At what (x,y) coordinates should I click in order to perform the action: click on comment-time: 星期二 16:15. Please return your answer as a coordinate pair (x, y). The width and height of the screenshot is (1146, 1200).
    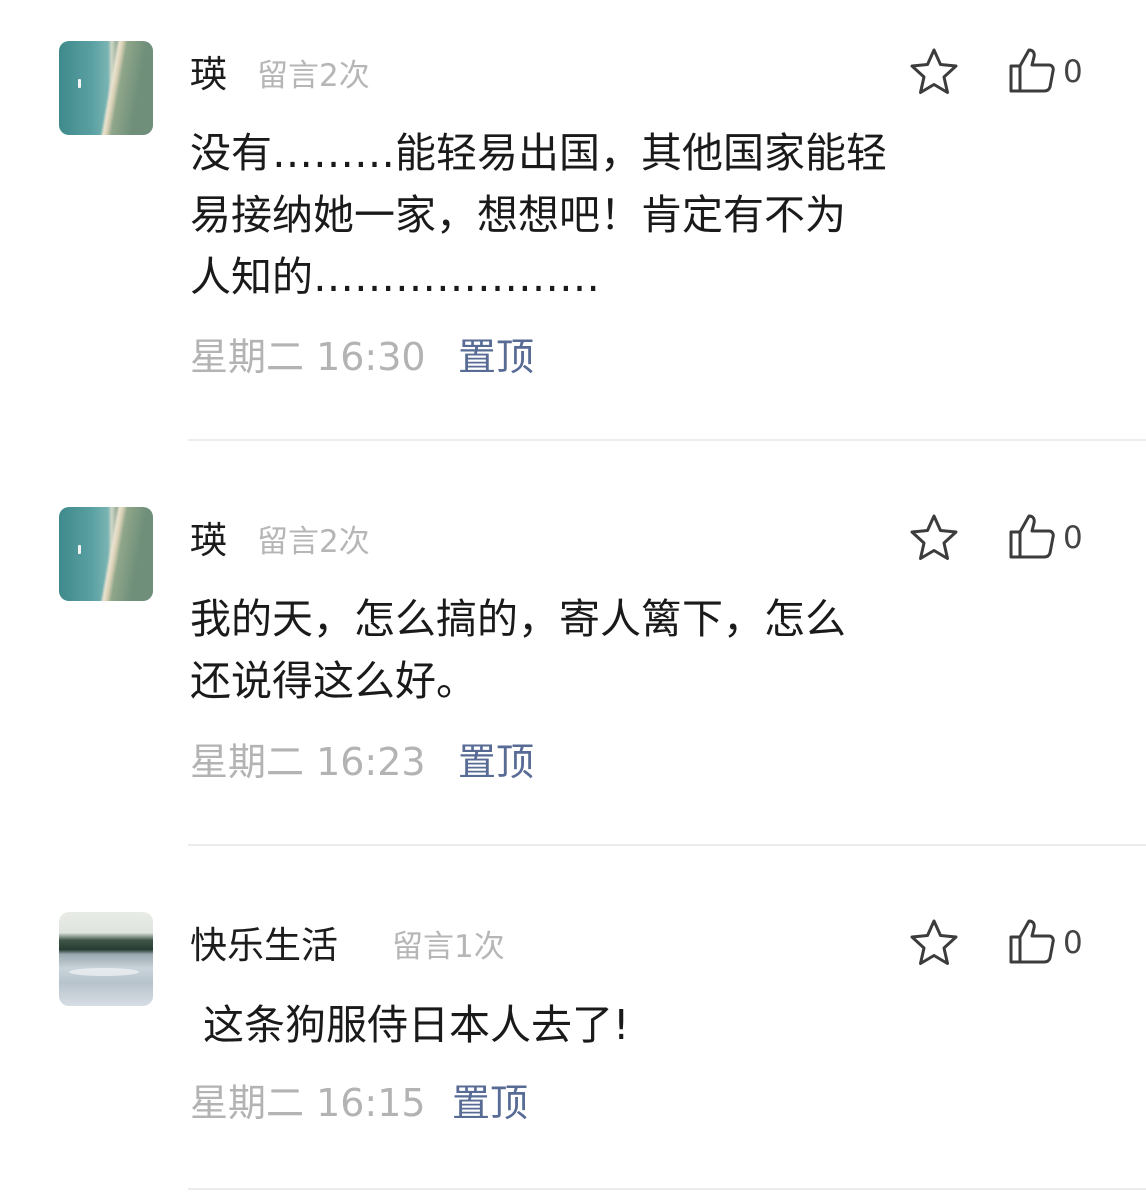
    Looking at the image, I should click on (308, 1103).